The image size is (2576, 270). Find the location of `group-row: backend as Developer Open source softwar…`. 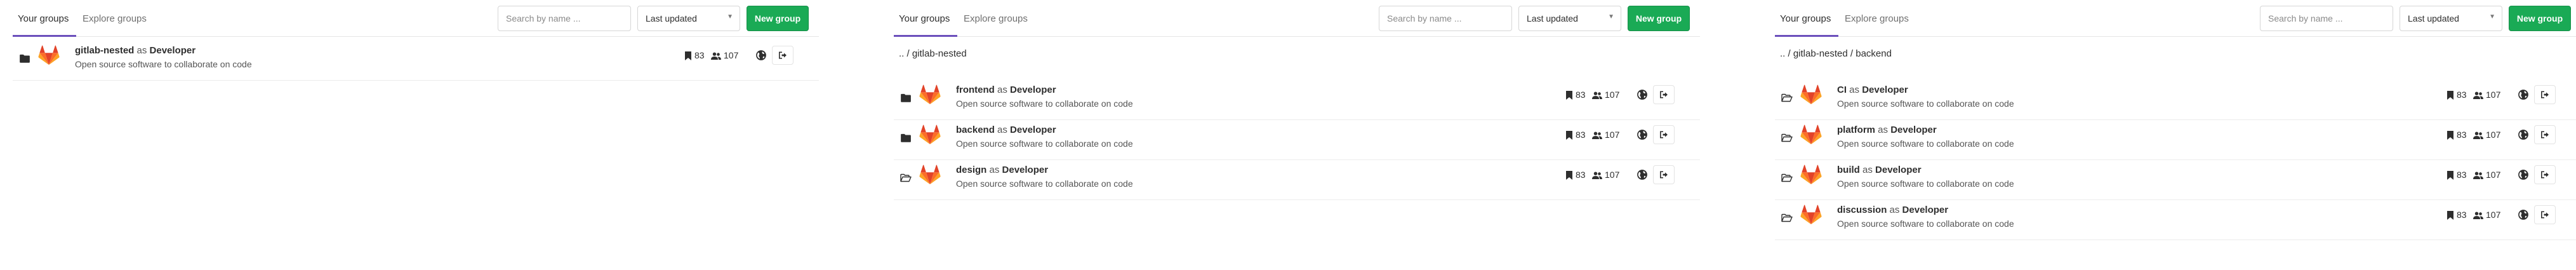

group-row: backend as Developer Open source softwar… is located at coordinates (1297, 140).